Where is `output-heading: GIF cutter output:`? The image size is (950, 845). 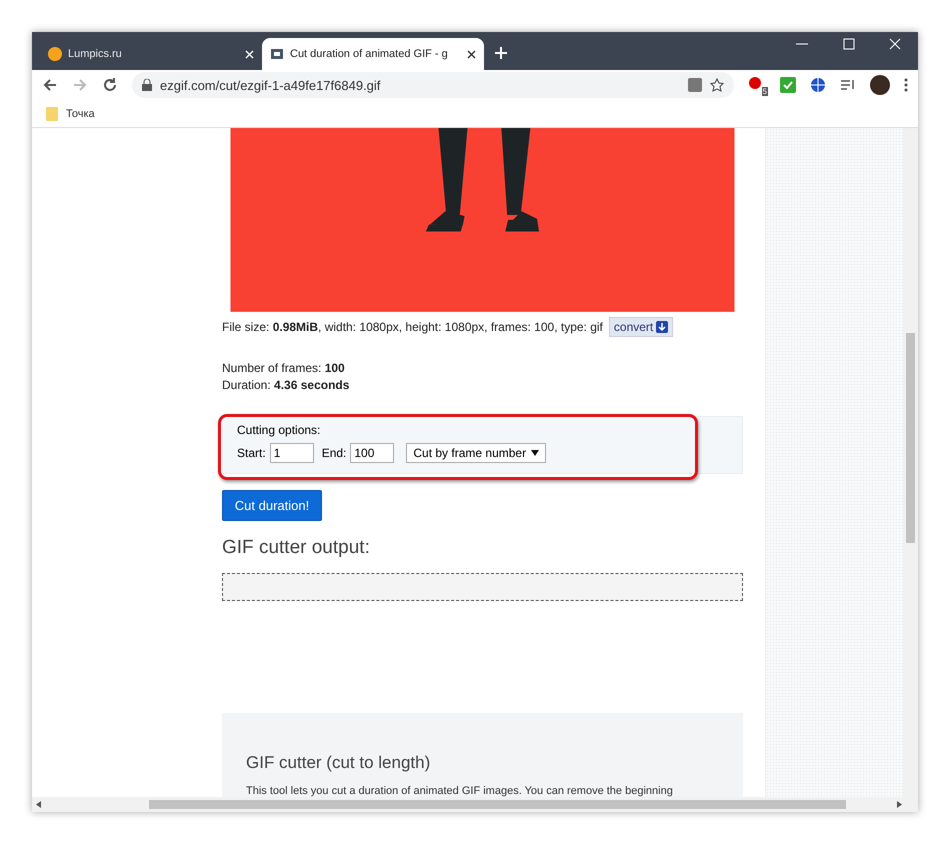 output-heading: GIF cutter output: is located at coordinates (296, 547).